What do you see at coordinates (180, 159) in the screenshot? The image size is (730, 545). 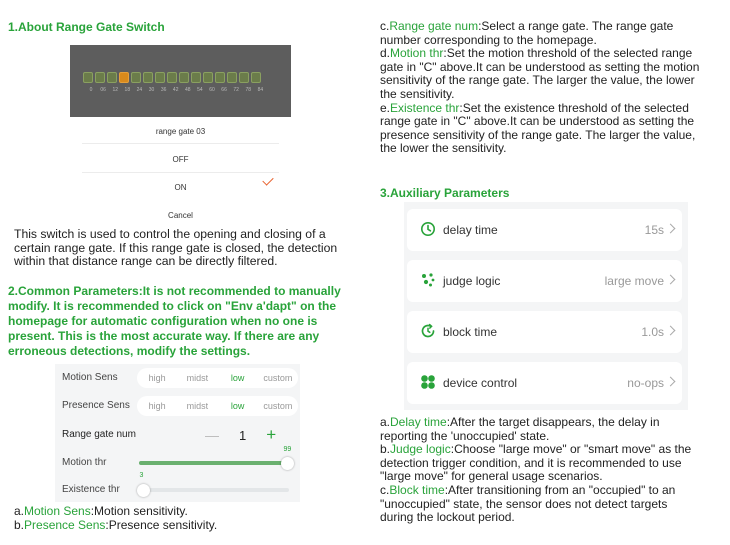 I see `off-option: OFF` at bounding box center [180, 159].